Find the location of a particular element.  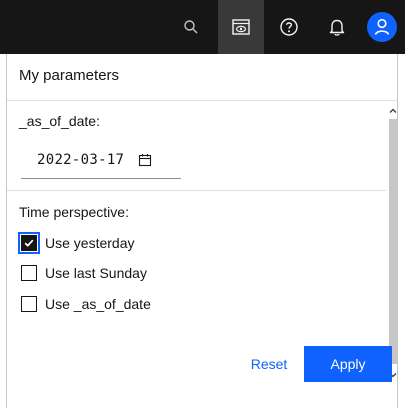

option-use-last-sunday: Use last Sunday is located at coordinates (84, 273).